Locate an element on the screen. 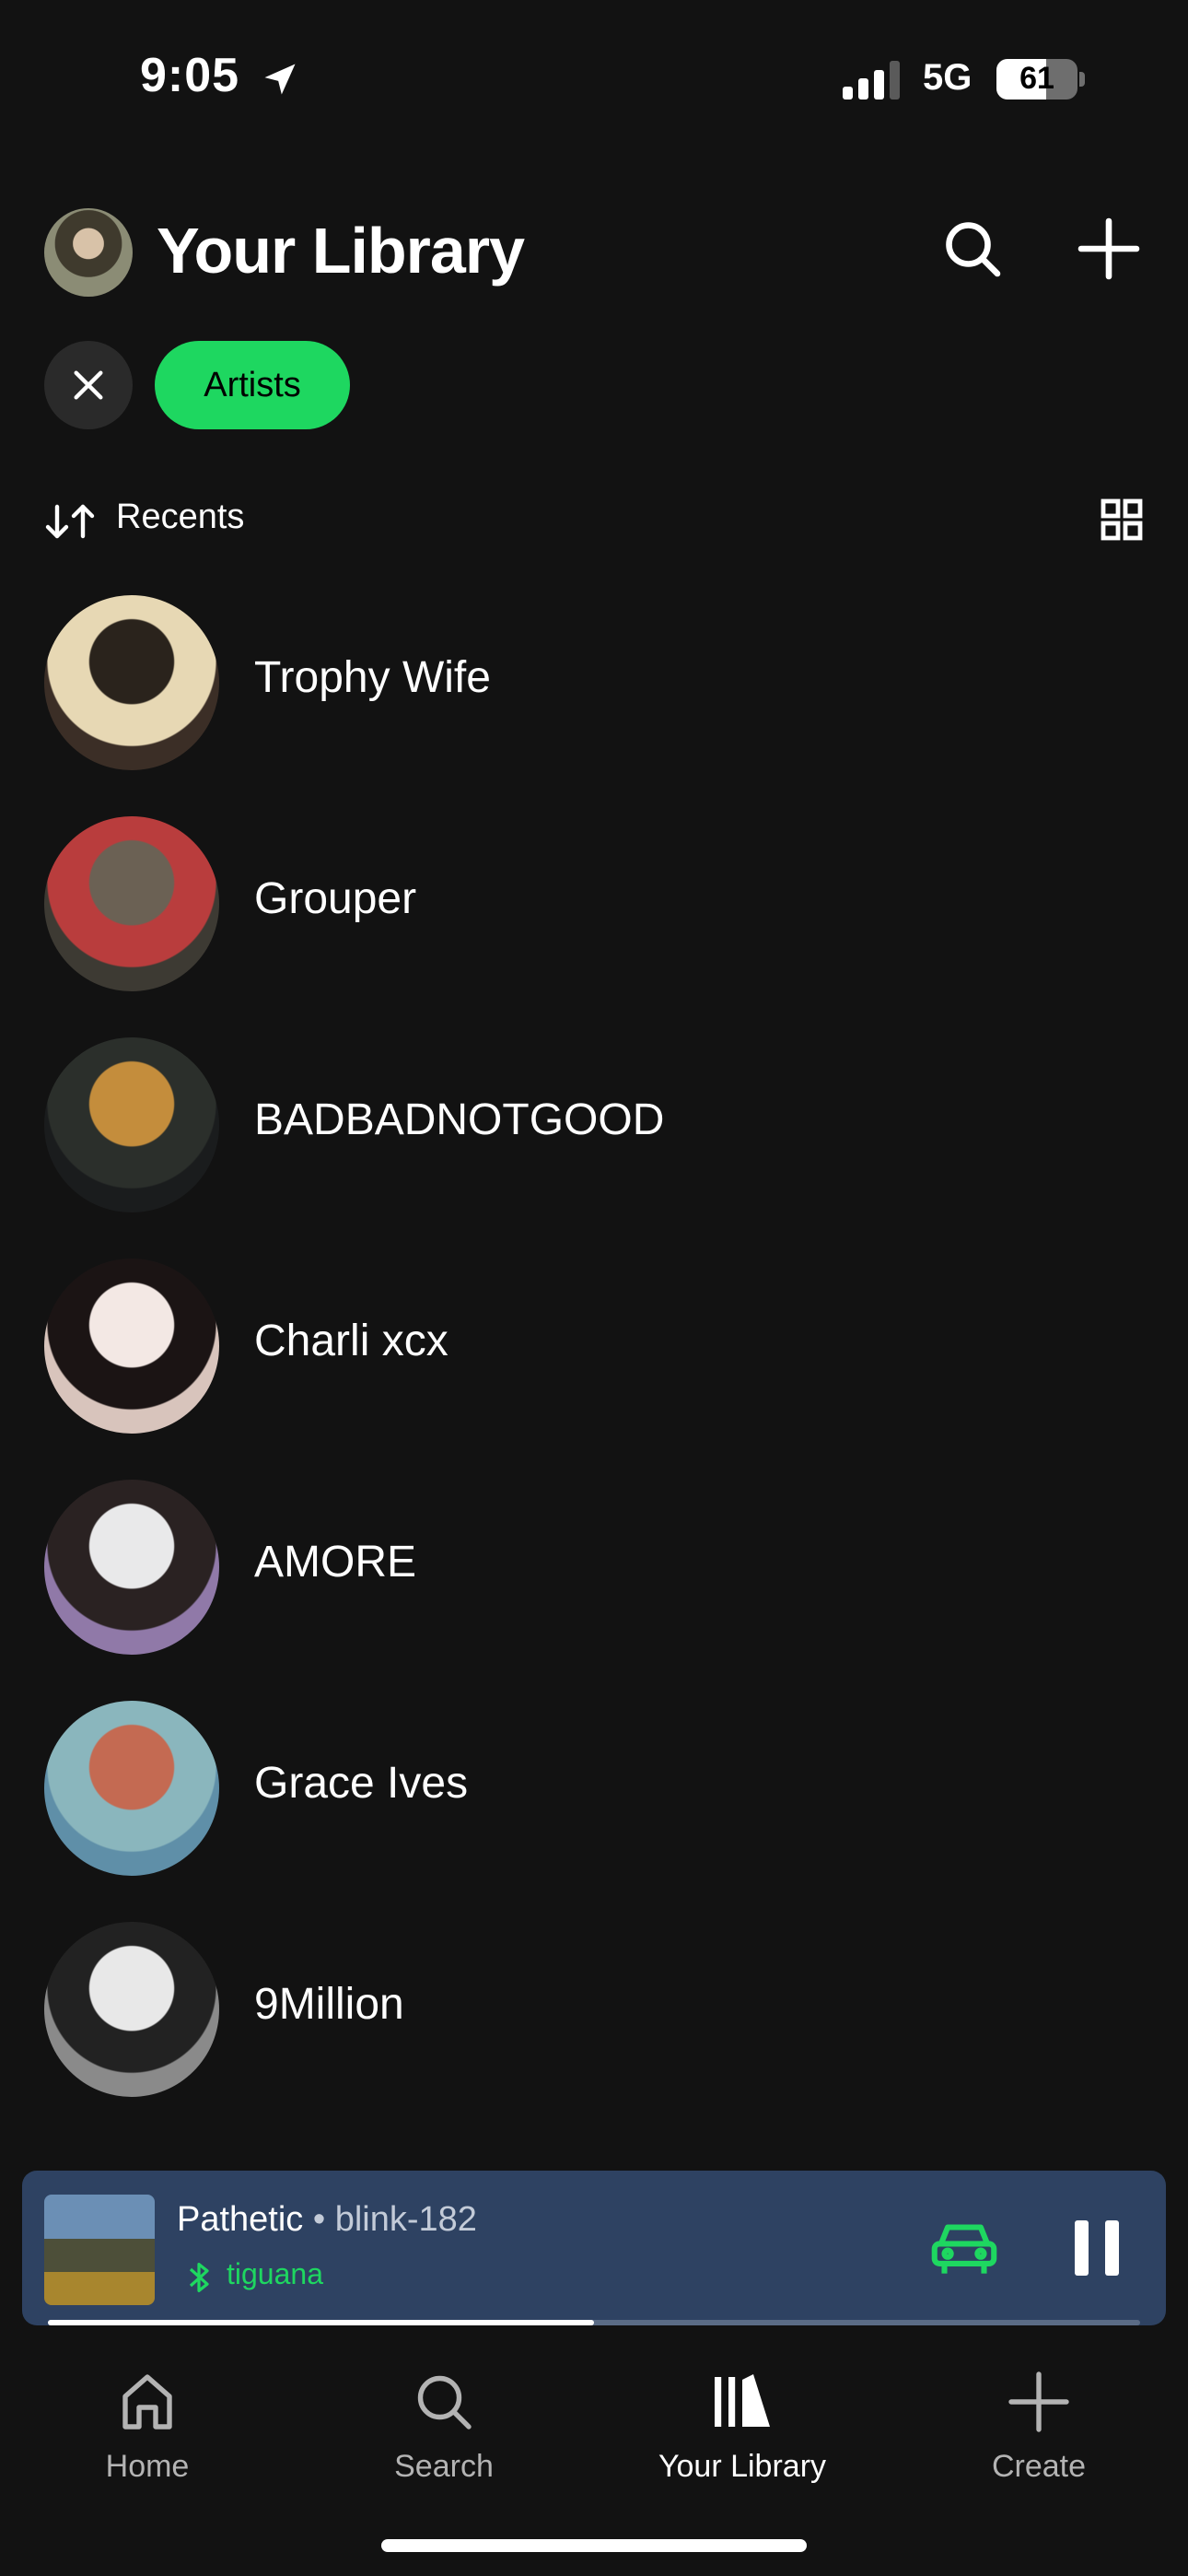 This screenshot has height=2576, width=1188. artist-row: Grouper is located at coordinates (594, 903).